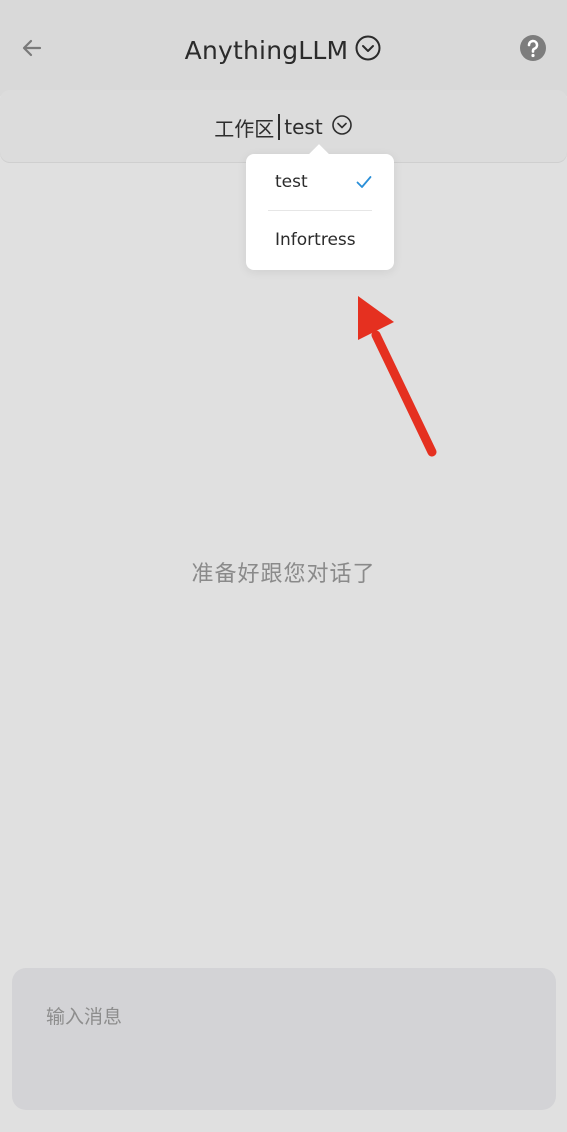  I want to click on workspace-selector: 工作区 test, so click(283, 127).